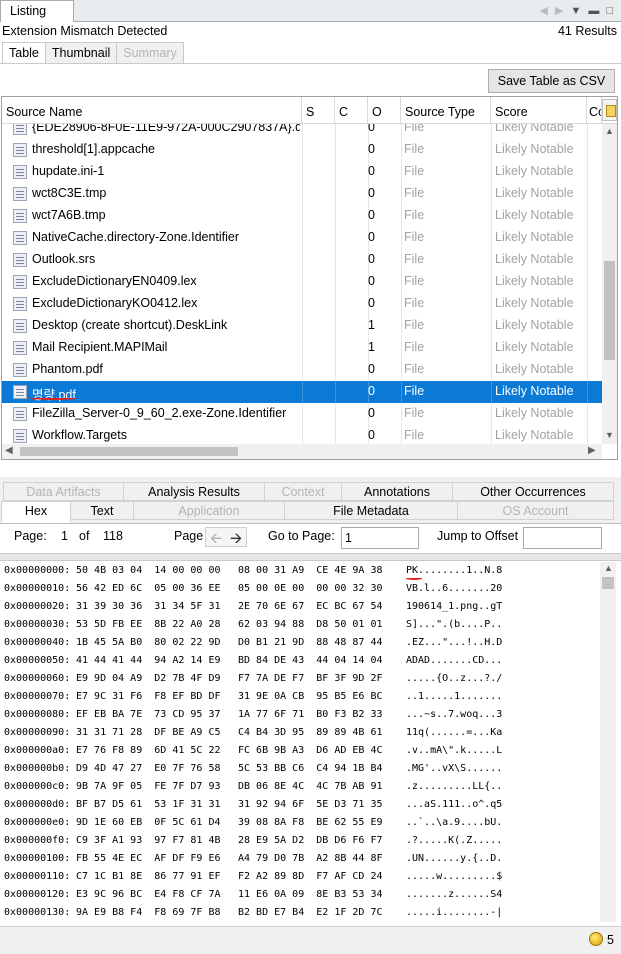 This screenshot has width=621, height=954. Describe the element at coordinates (302, 392) in the screenshot. I see `table-row: 명량.pdf 0 File Likely Notable` at that location.